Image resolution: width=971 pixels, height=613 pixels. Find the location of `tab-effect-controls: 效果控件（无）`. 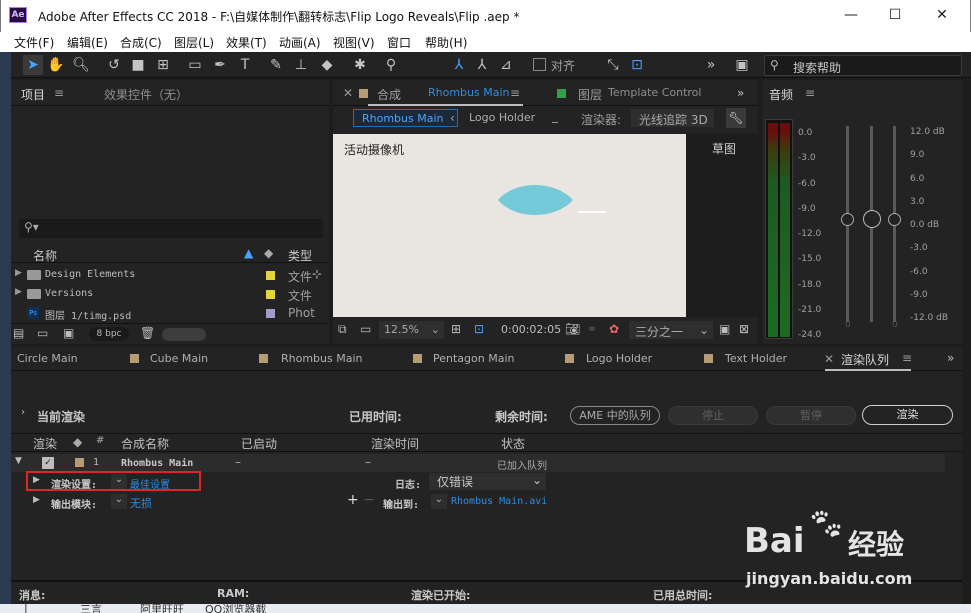

tab-effect-controls: 效果控件（无） is located at coordinates (146, 94).